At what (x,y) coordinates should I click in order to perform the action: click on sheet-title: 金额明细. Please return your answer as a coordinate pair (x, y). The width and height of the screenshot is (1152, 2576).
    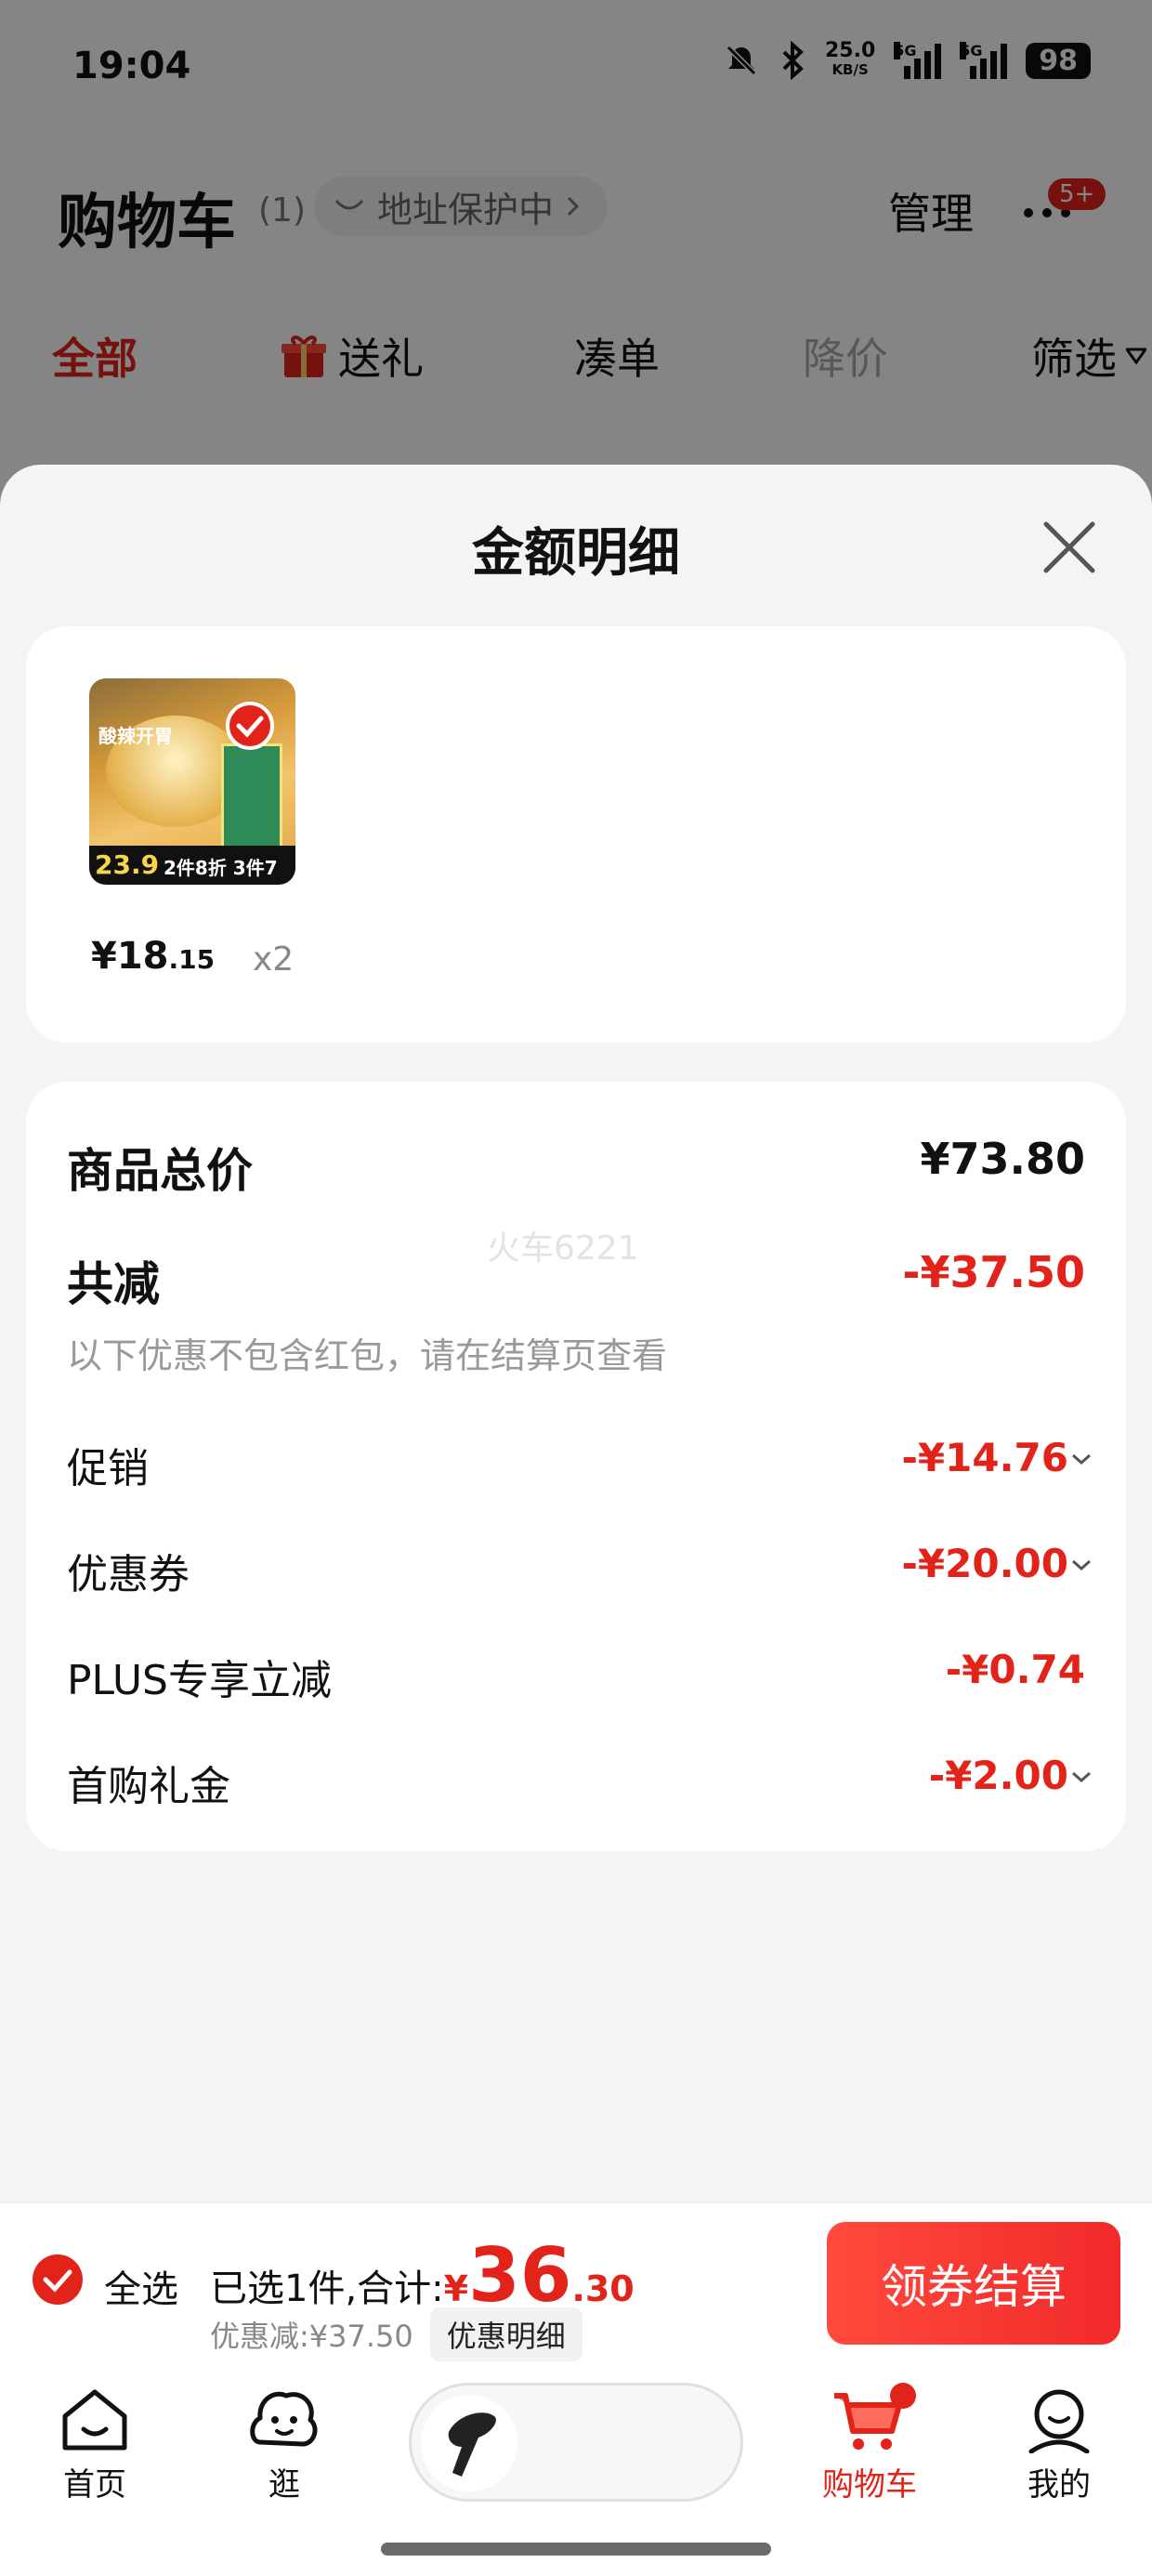
    Looking at the image, I should click on (576, 553).